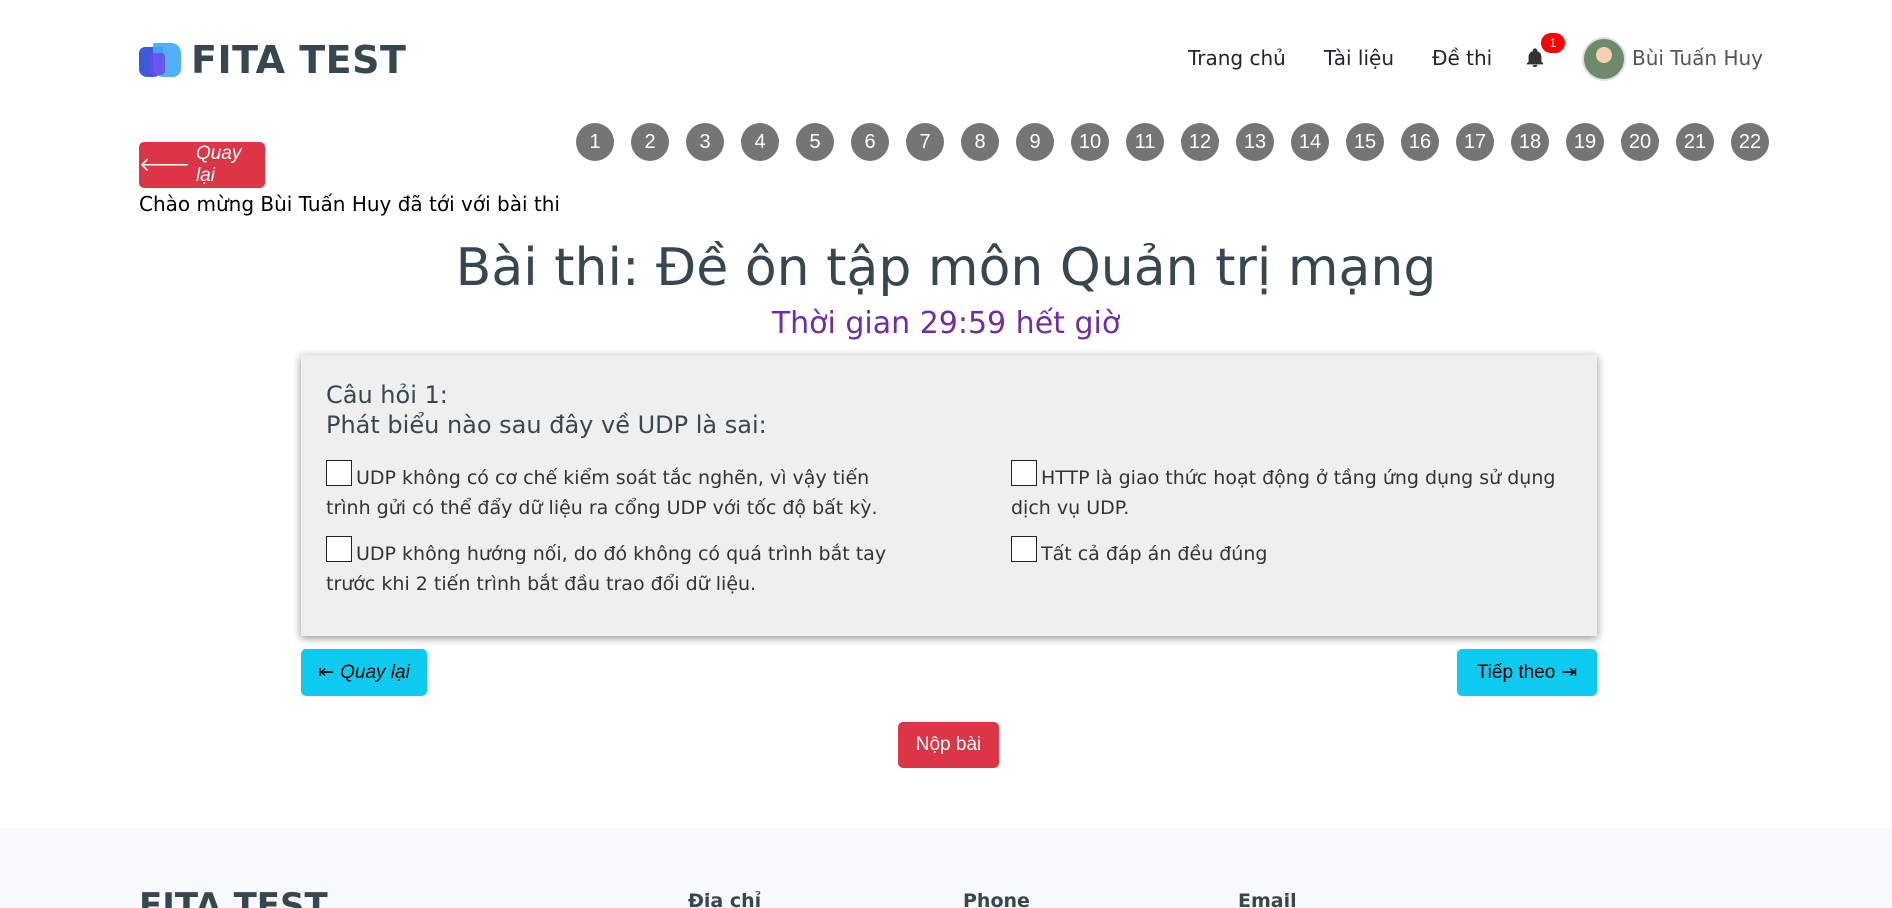  Describe the element at coordinates (1569, 672) in the screenshot. I see `arrow-right-bar-icon: ⇥` at that location.